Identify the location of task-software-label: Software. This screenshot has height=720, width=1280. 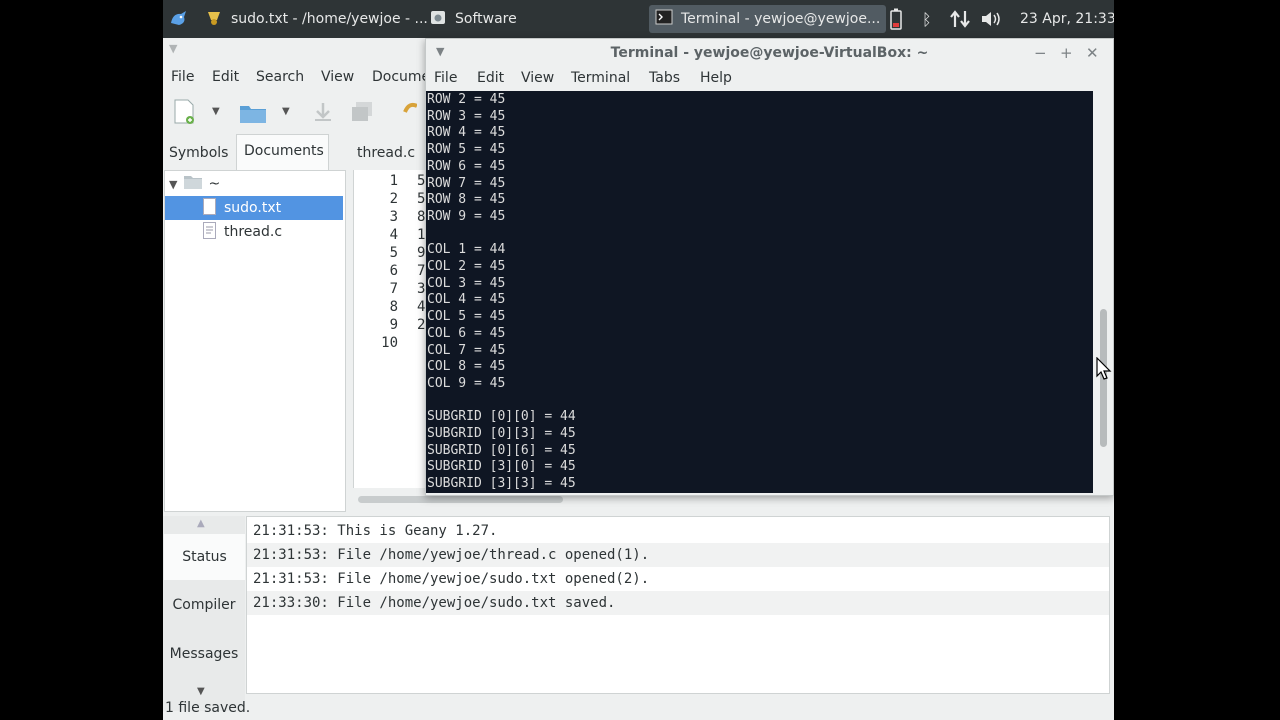
(486, 19).